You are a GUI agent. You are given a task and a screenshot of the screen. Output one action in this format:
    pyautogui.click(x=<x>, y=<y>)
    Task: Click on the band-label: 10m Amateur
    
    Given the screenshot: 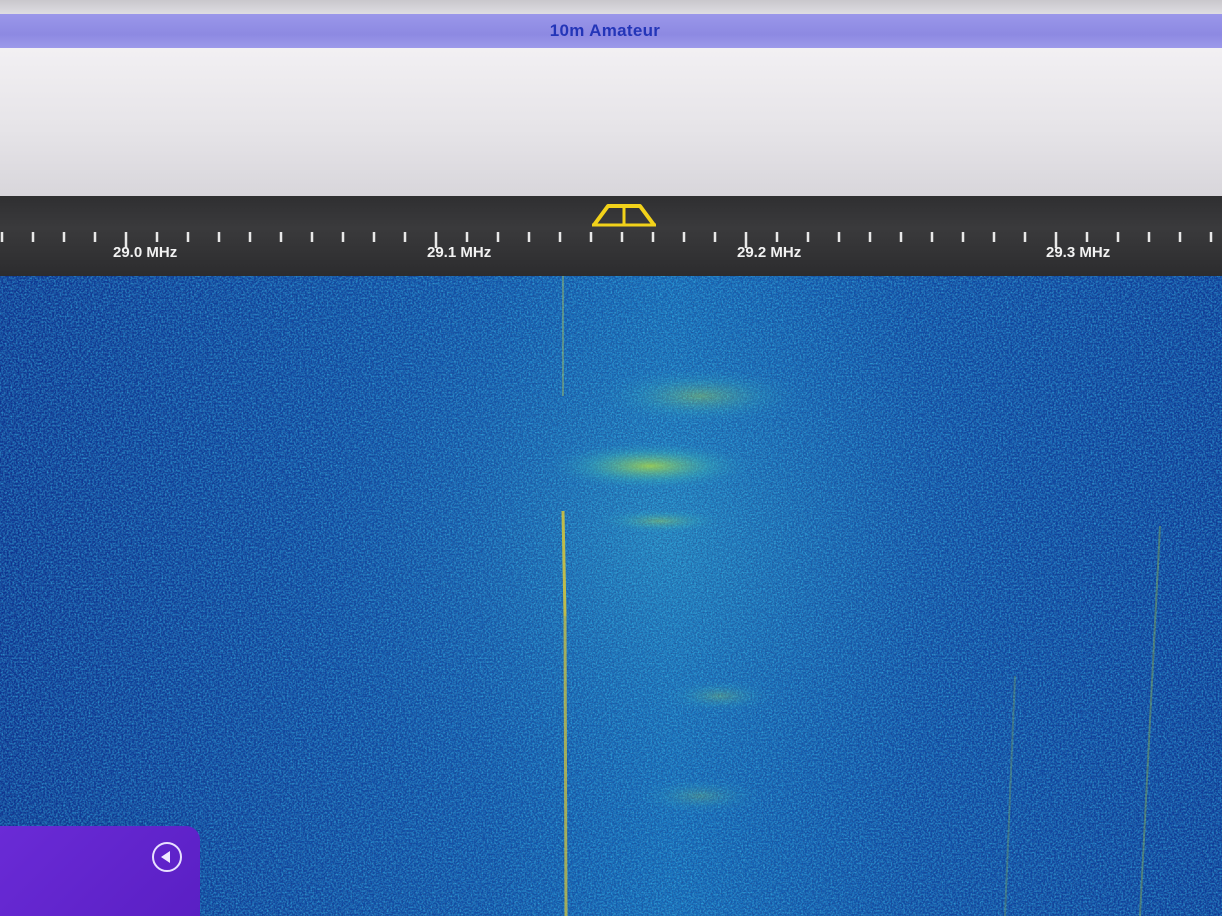 What is the action you would take?
    pyautogui.click(x=605, y=30)
    